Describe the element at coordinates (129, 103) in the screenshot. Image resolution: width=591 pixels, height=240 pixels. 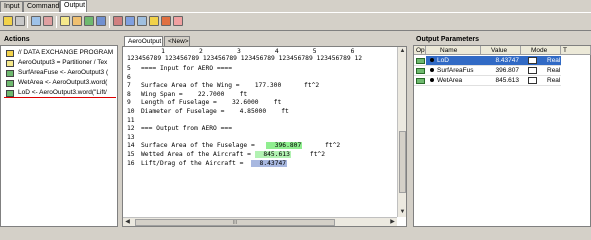
I see `line-number: 9` at that location.